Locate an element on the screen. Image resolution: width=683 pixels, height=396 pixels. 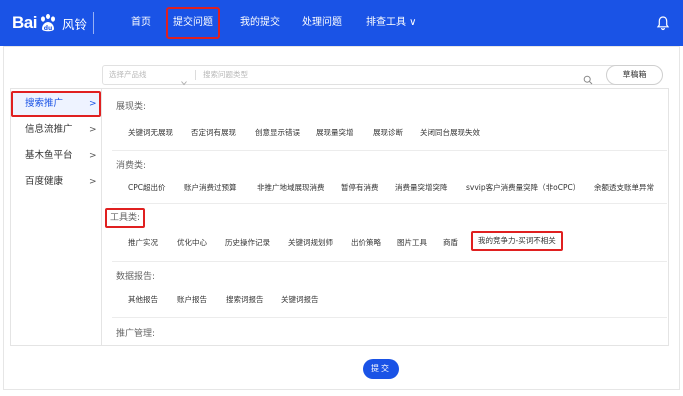
section-title-display: 展现类: is located at coordinates (131, 107).